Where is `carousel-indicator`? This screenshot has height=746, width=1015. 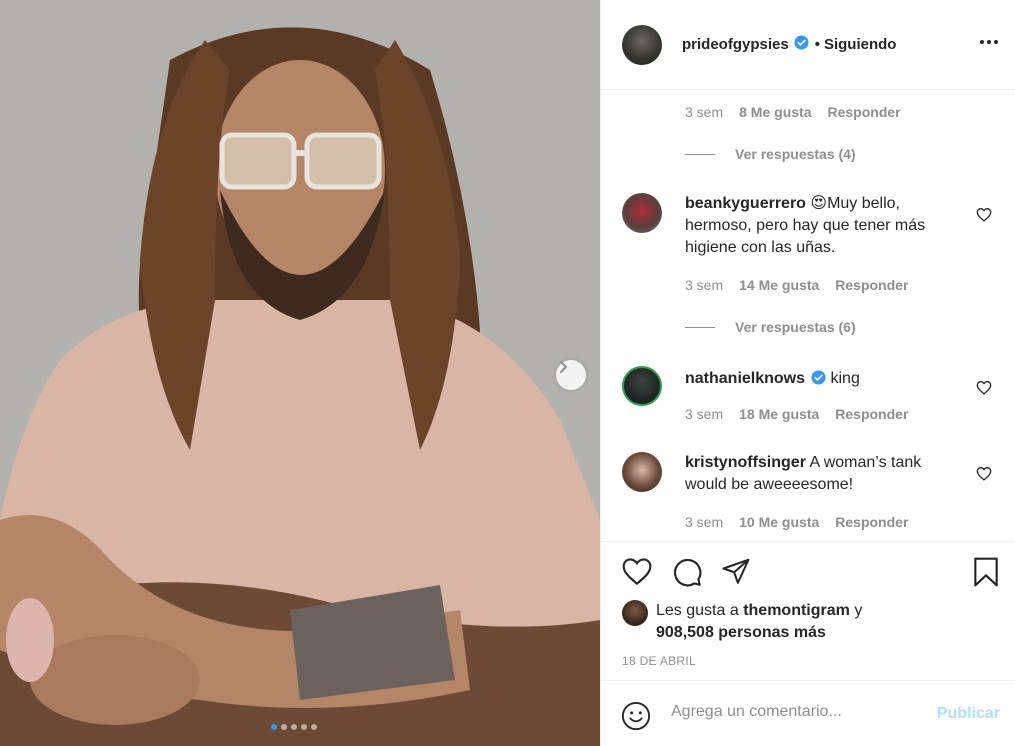
carousel-indicator is located at coordinates (294, 727).